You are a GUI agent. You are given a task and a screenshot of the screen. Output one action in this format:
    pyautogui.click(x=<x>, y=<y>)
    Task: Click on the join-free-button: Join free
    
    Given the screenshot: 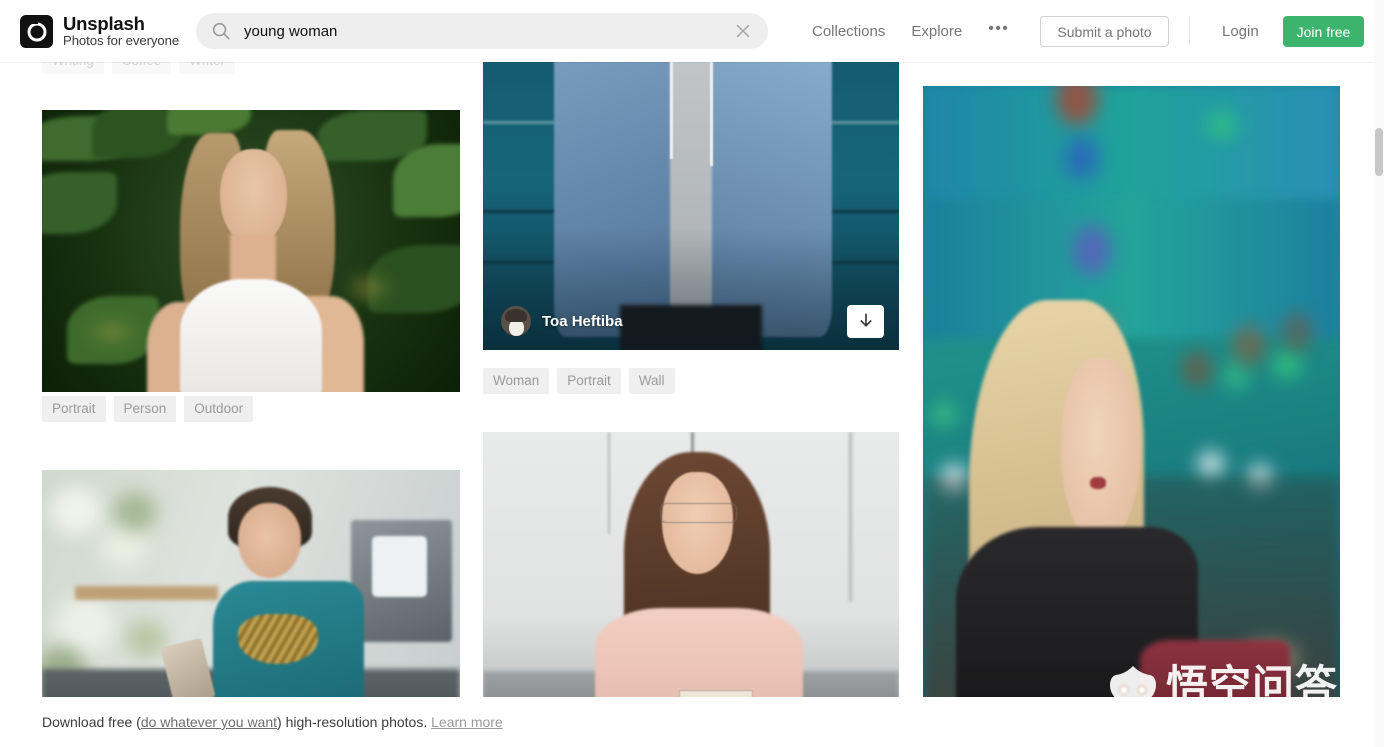 What is the action you would take?
    pyautogui.click(x=1323, y=31)
    